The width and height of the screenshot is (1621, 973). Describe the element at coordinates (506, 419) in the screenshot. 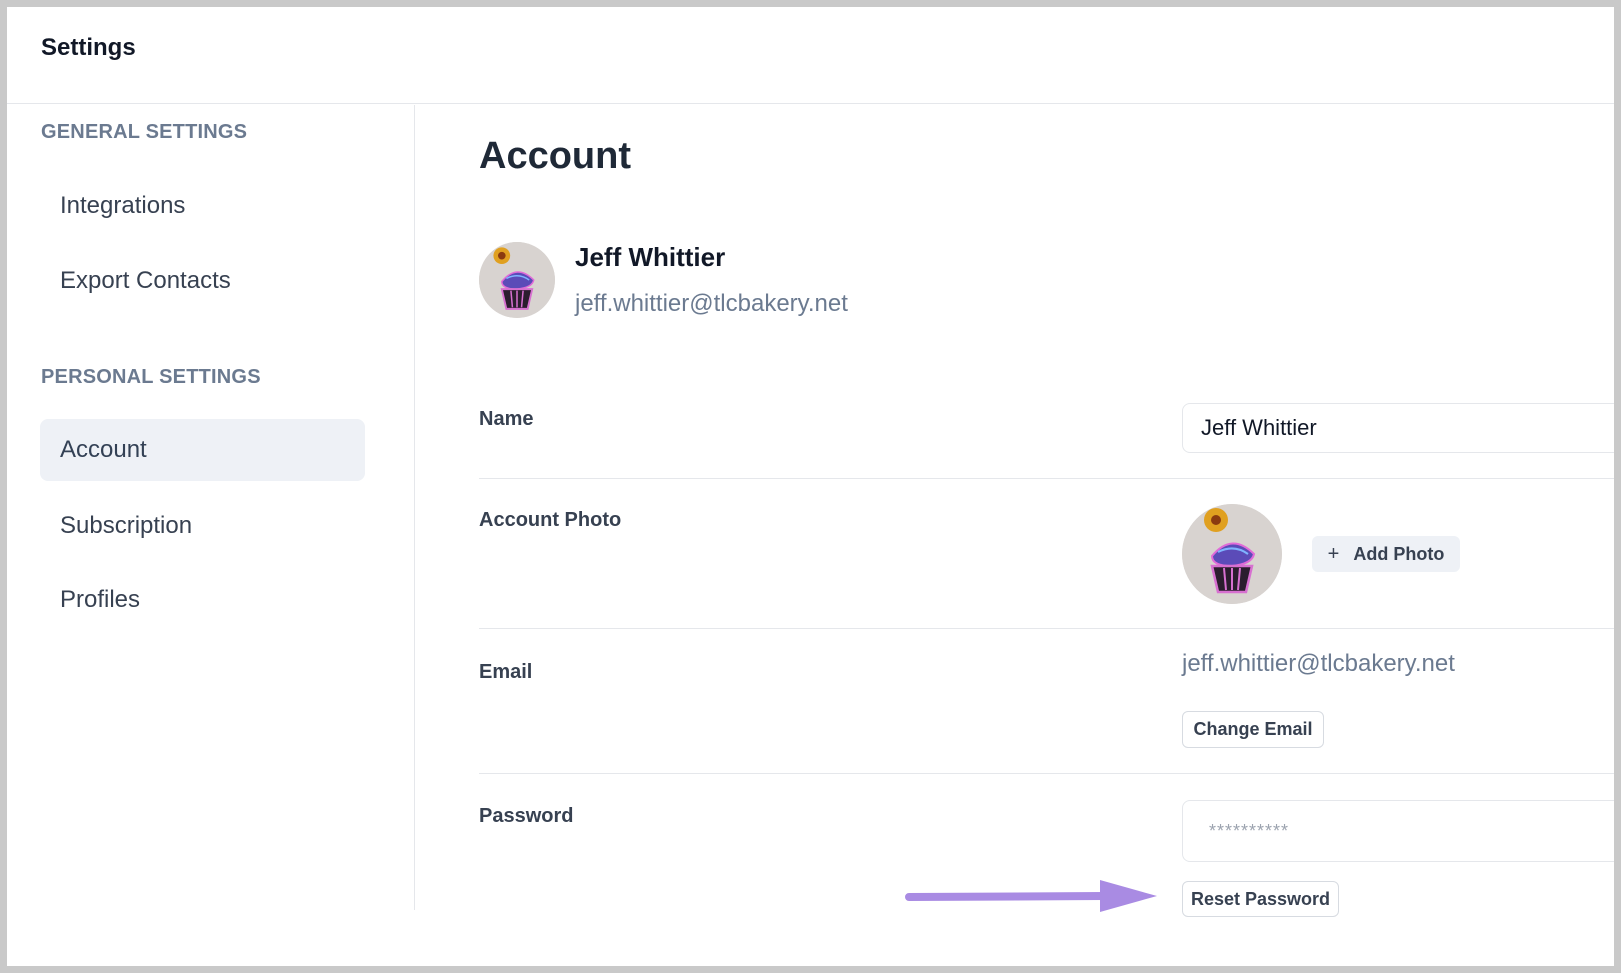

I see `name-label: Name` at that location.